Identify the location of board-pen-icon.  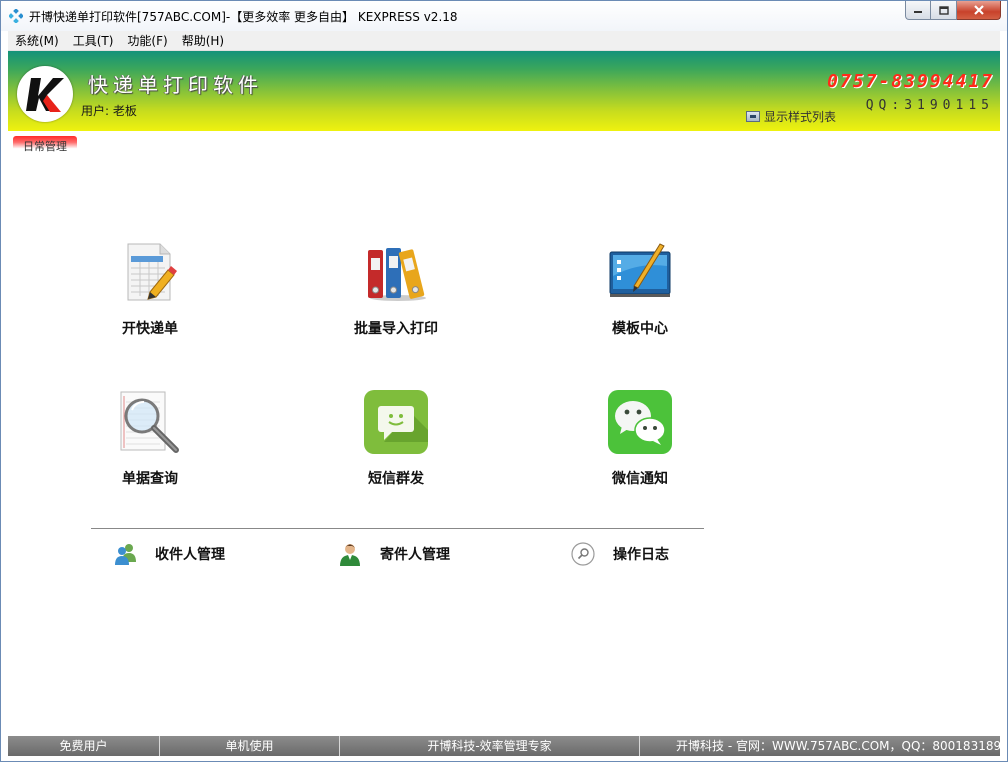
(640, 272).